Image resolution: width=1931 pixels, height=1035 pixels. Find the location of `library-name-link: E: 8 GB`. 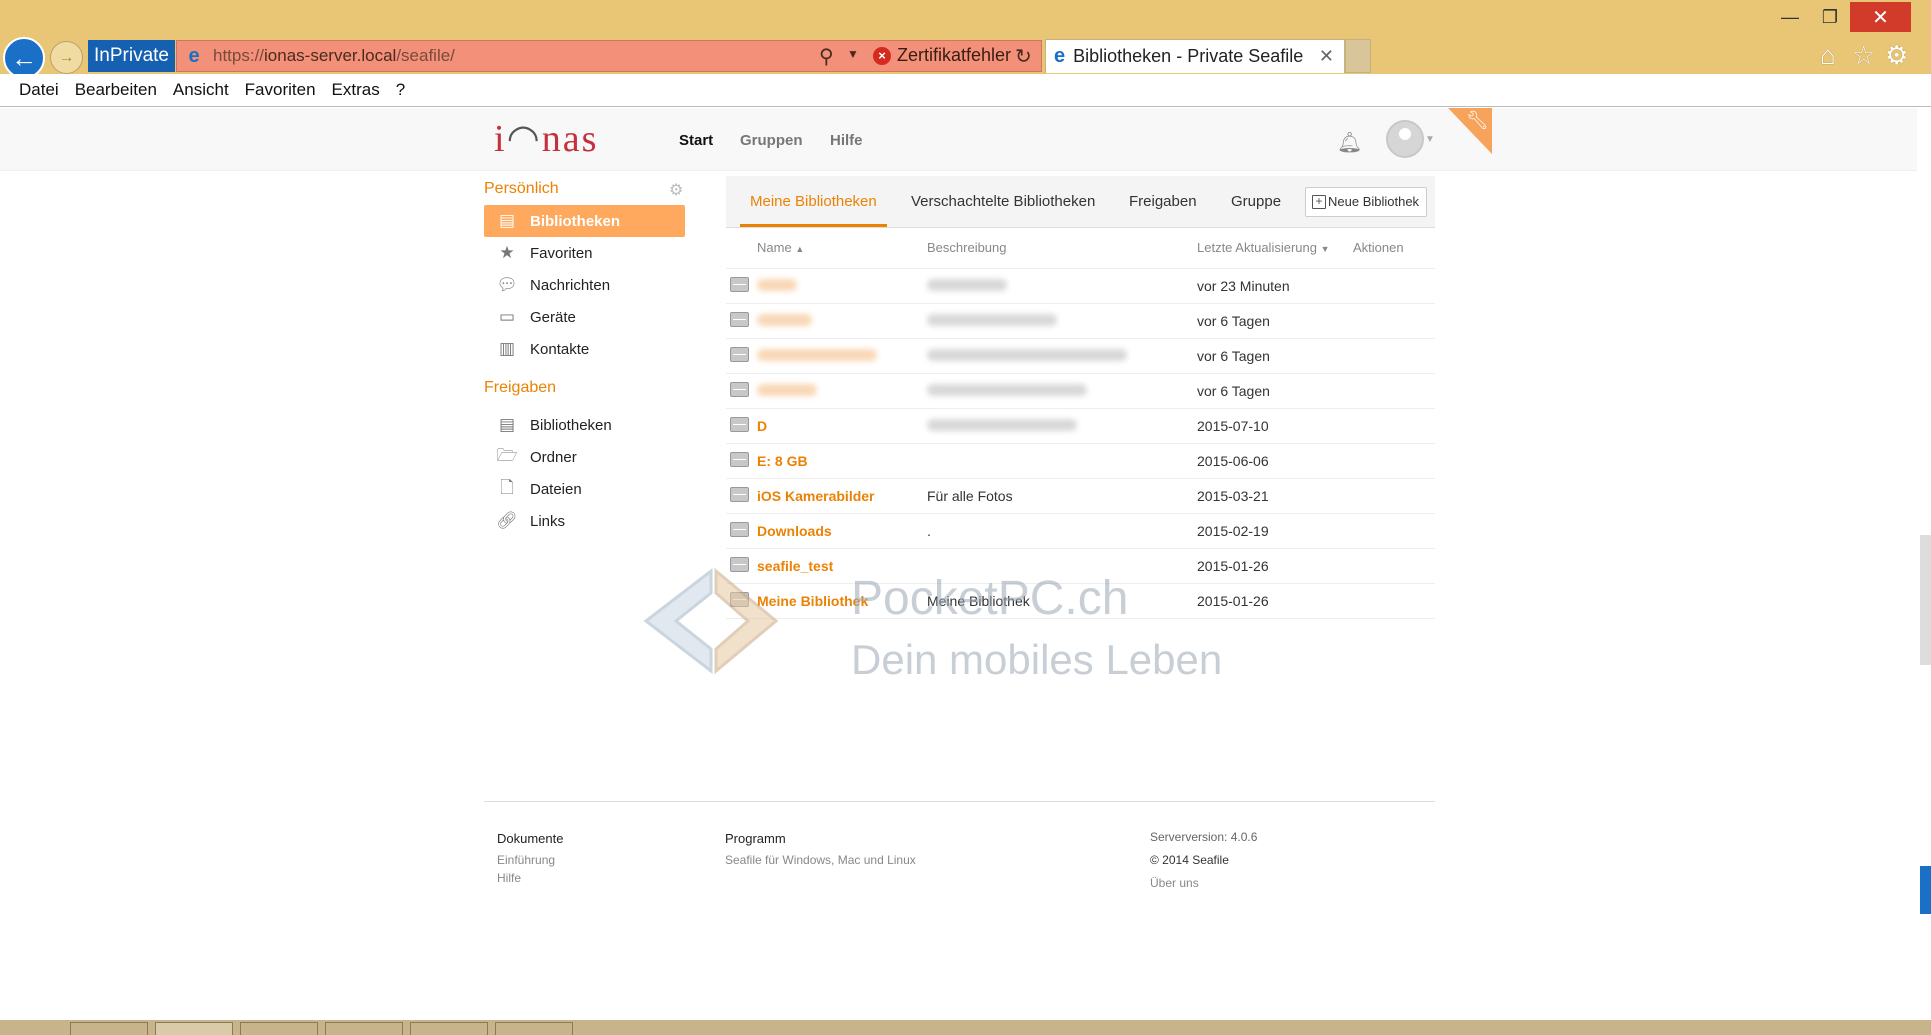

library-name-link: E: 8 GB is located at coordinates (782, 461).